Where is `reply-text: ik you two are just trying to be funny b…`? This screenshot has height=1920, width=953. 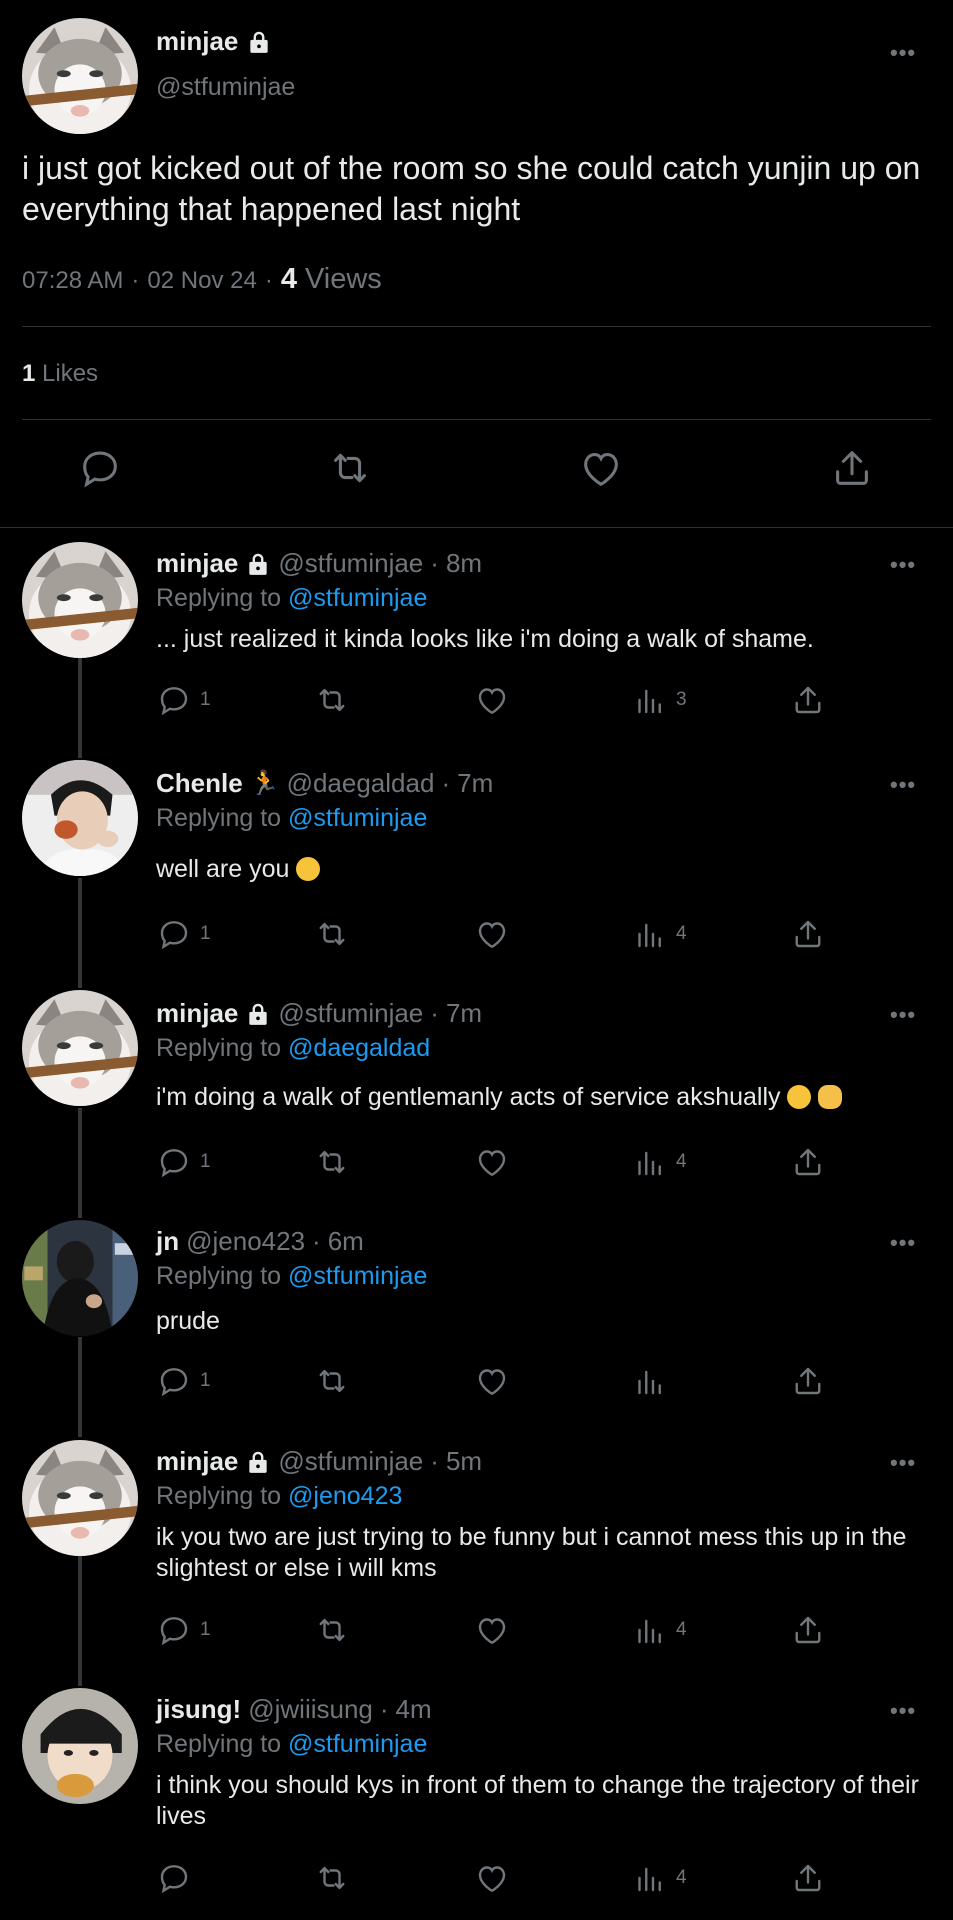 reply-text: ik you two are just trying to be funny b… is located at coordinates (531, 1552).